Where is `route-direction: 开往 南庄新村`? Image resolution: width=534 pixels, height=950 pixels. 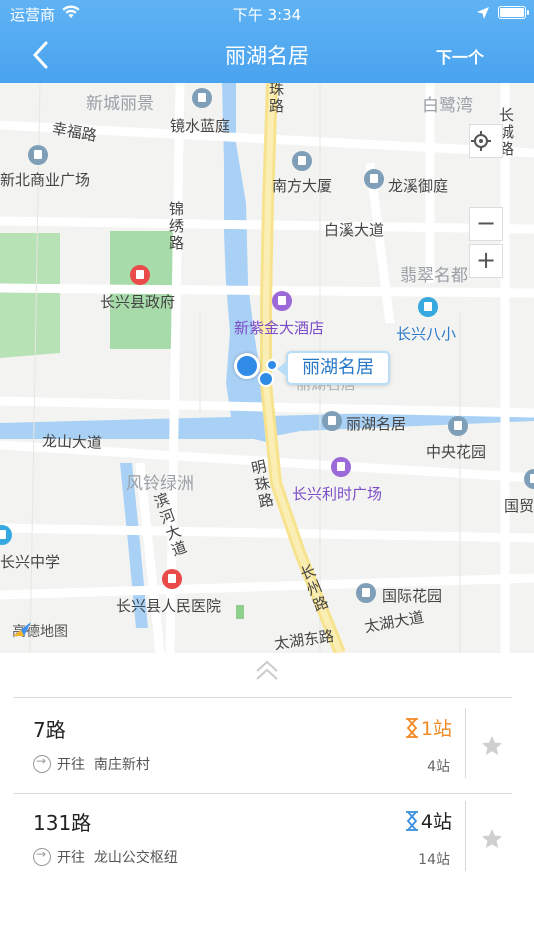 route-direction: 开往 南庄新村 is located at coordinates (91, 764).